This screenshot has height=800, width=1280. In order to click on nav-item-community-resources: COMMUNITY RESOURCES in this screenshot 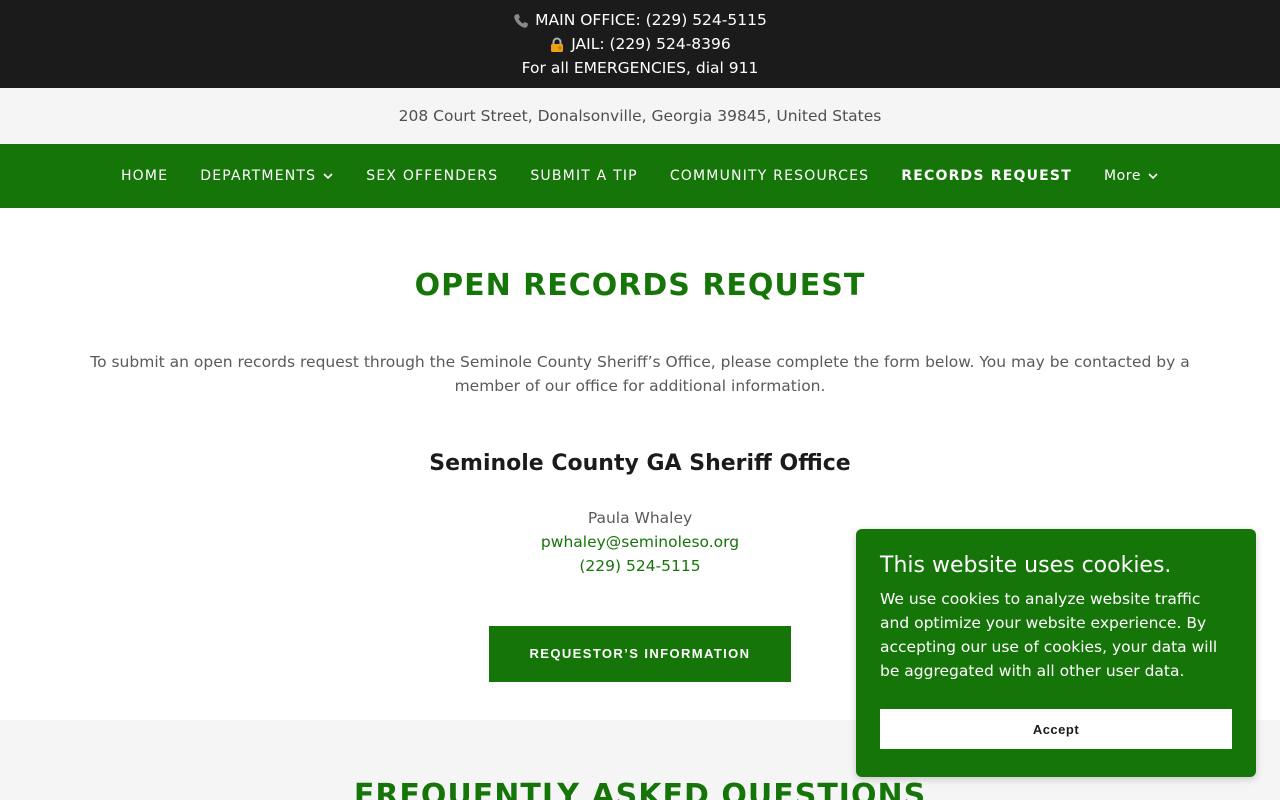, I will do `click(769, 176)`.